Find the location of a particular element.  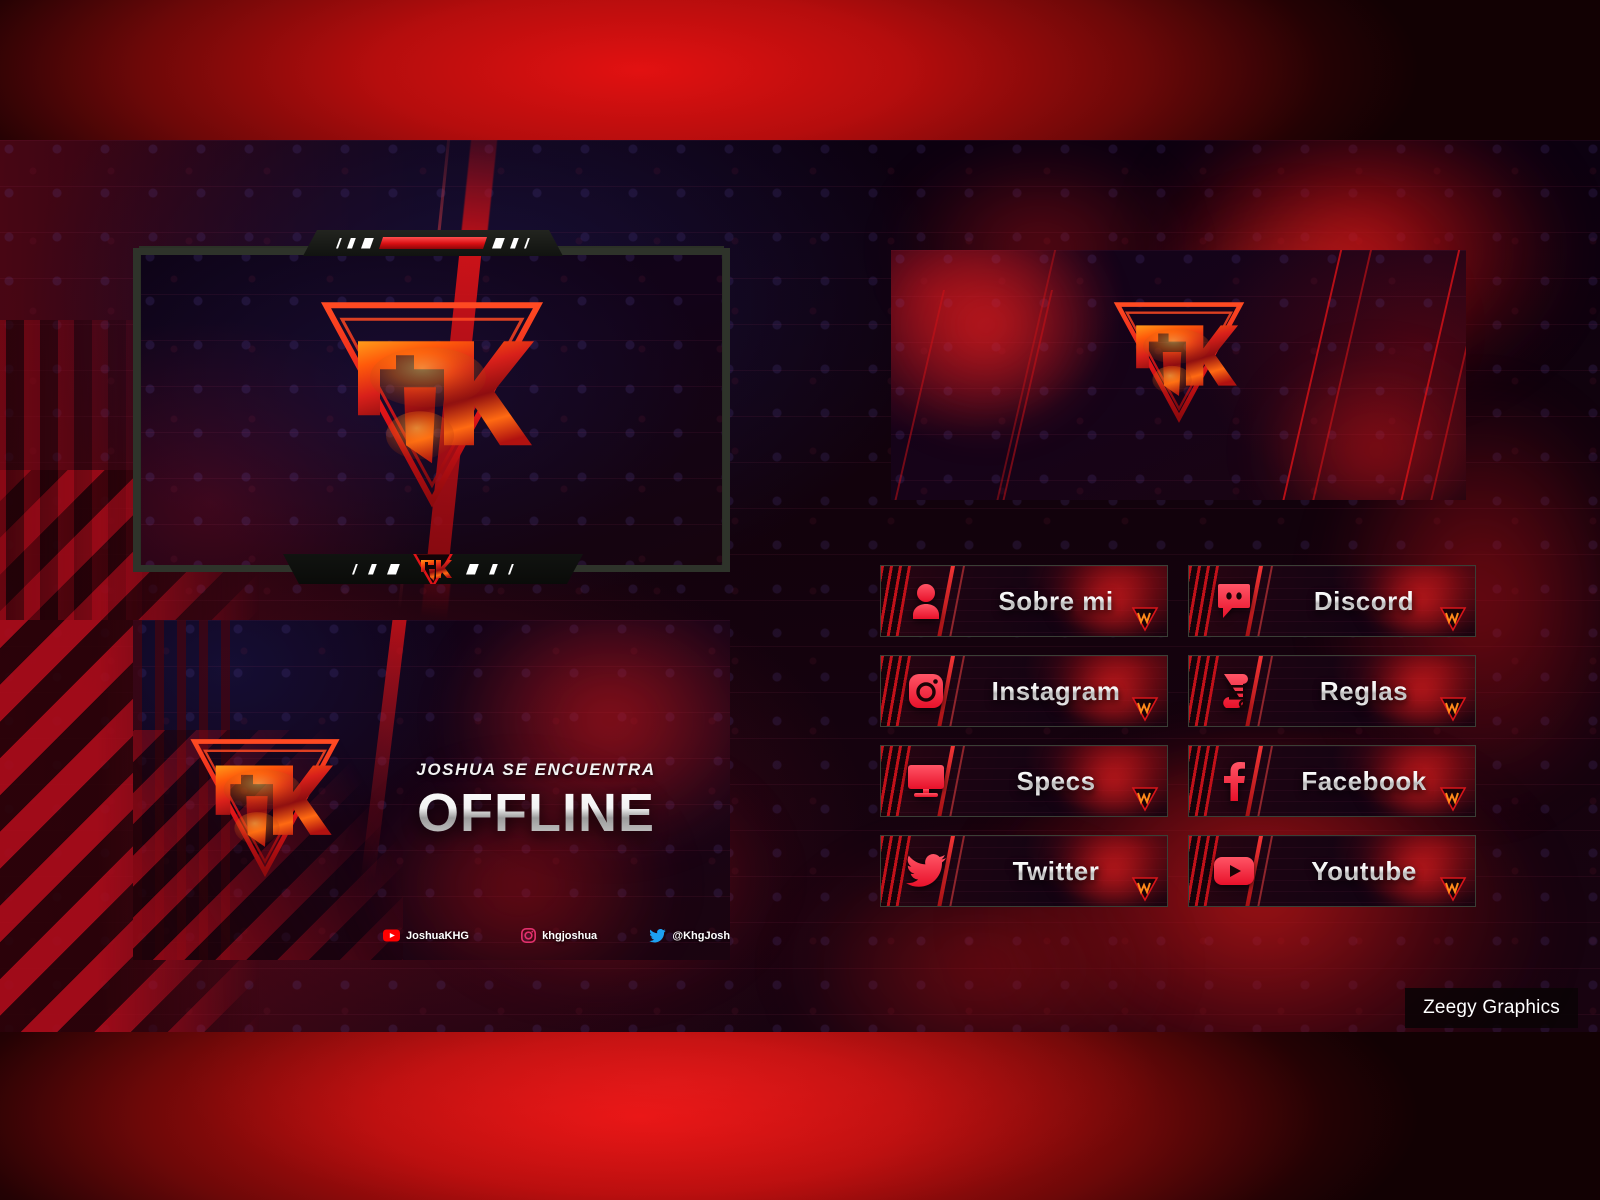

panel-youtube: Youtube is located at coordinates (1332, 871).